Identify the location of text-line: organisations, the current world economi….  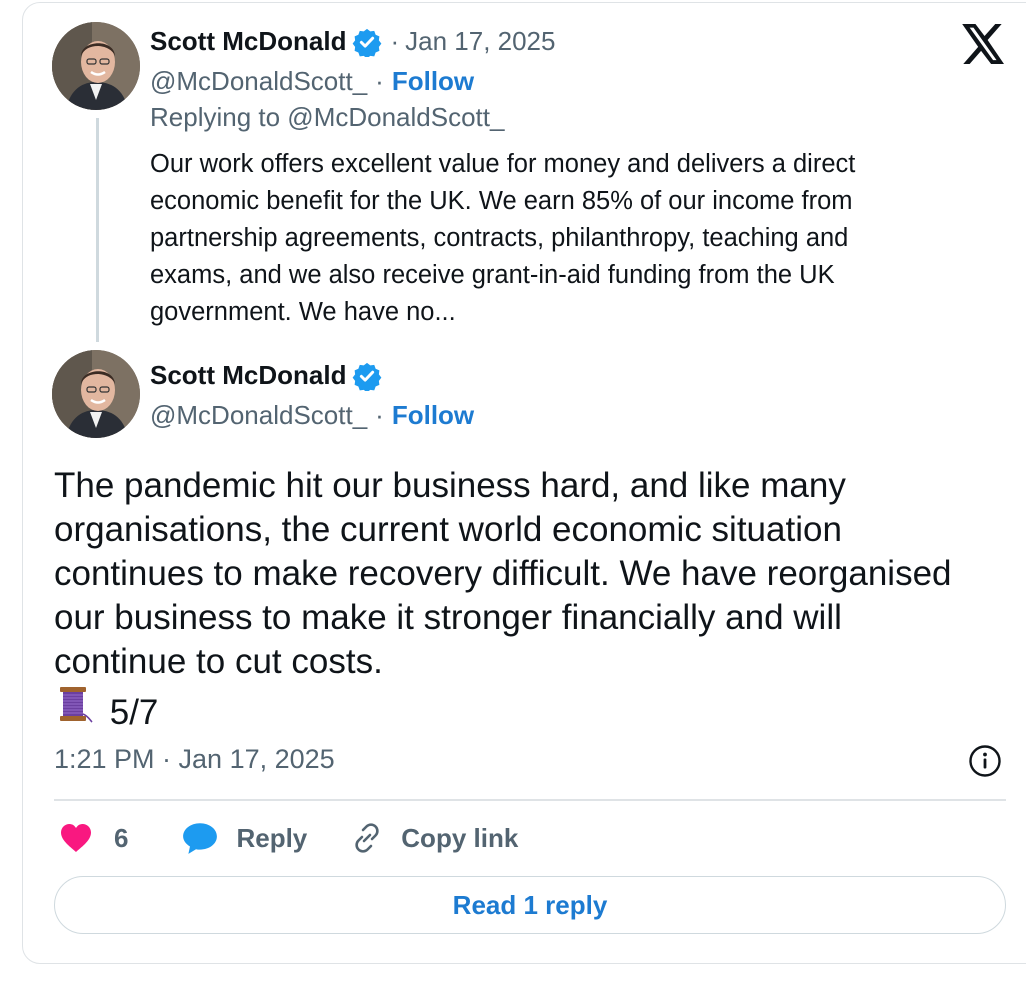
(448, 529).